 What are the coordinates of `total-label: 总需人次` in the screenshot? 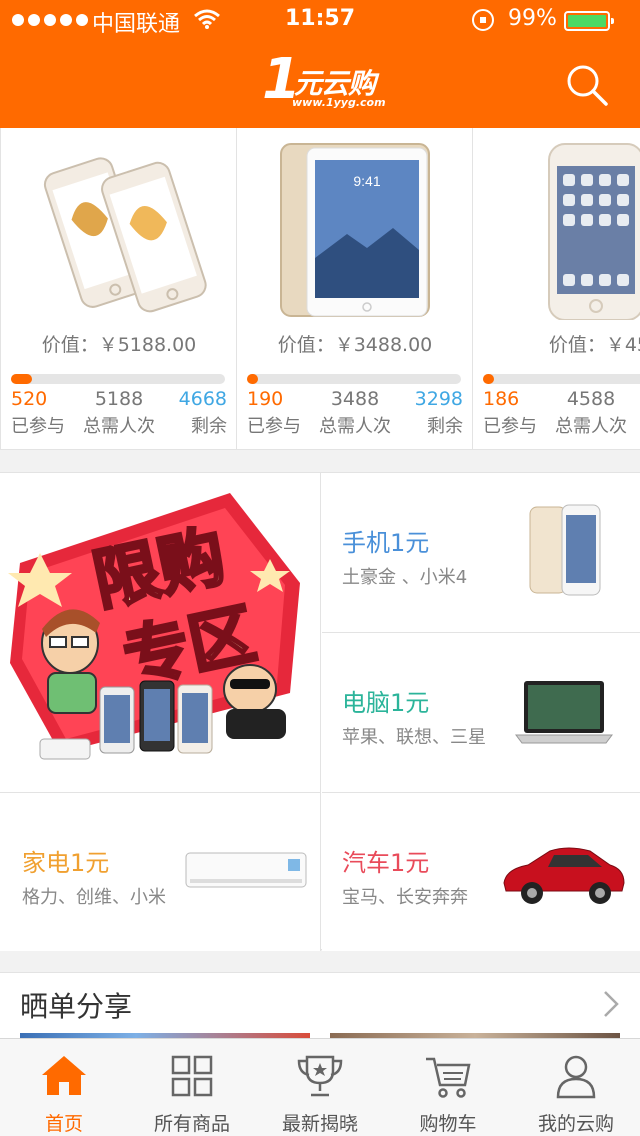 It's located at (591, 426).